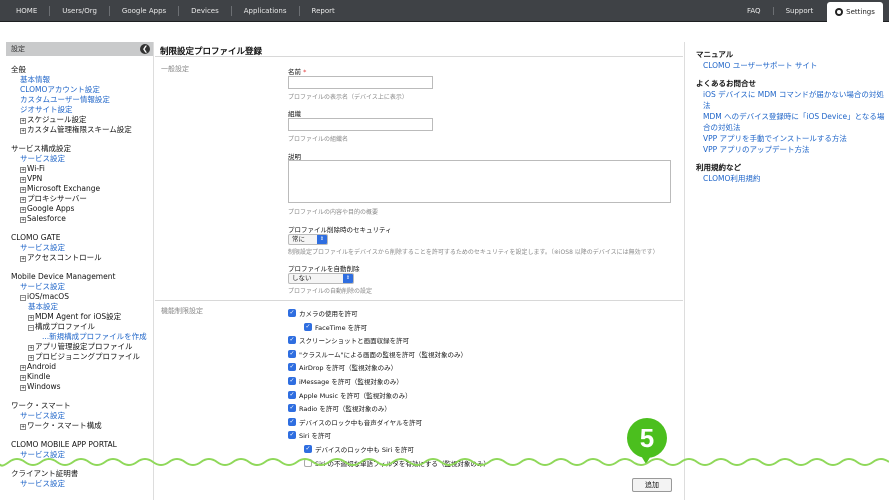 Image resolution: width=889 pixels, height=500 pixels. What do you see at coordinates (79, 189) in the screenshot?
I see `sidebar-item: + Microsoft Exchange` at bounding box center [79, 189].